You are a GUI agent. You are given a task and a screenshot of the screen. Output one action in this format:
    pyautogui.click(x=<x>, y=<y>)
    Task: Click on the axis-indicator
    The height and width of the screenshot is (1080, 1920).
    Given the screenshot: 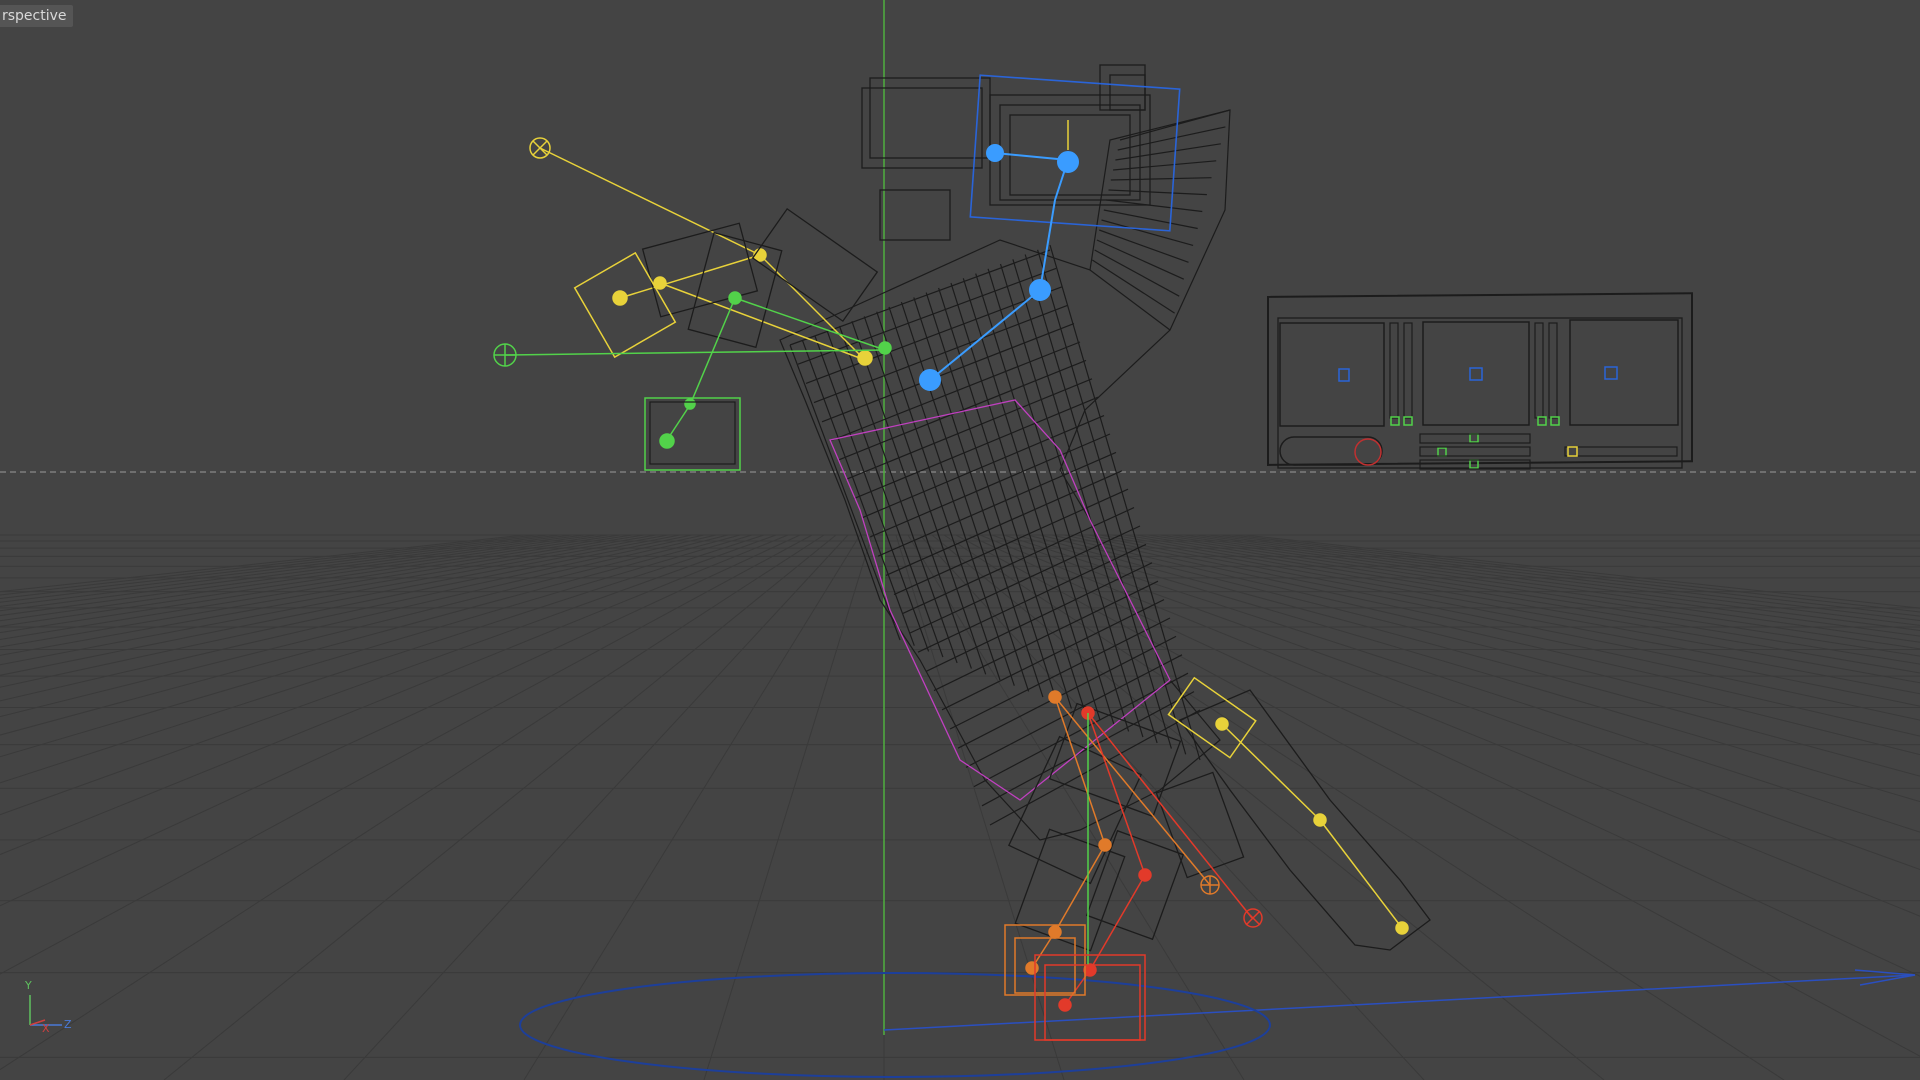 What is the action you would take?
    pyautogui.click(x=45, y=1010)
    